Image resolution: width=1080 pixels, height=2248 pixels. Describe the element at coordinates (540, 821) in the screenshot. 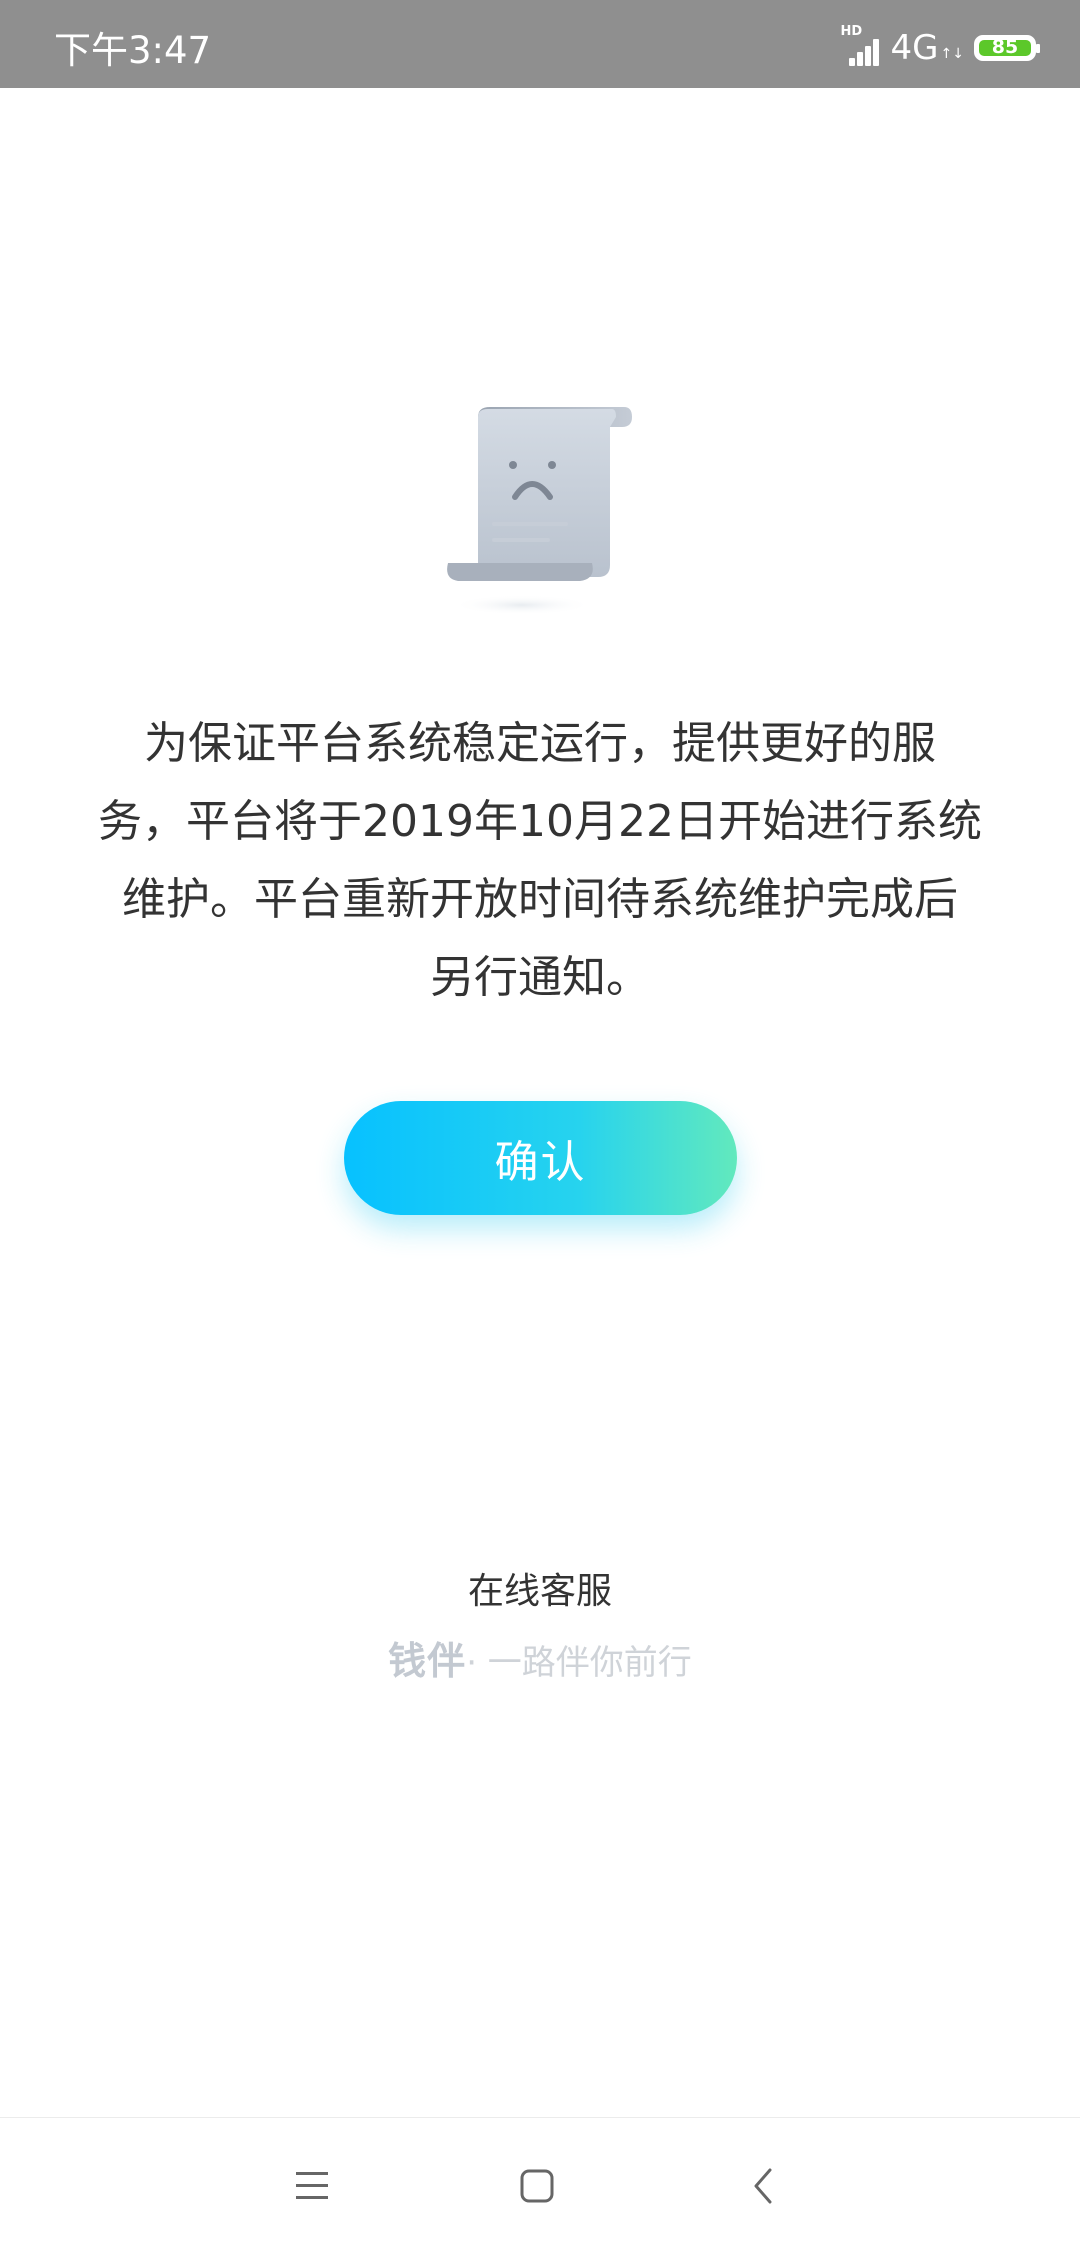

I see `notice-line: 务，平台将于2019年10月22日开始进行系统` at that location.